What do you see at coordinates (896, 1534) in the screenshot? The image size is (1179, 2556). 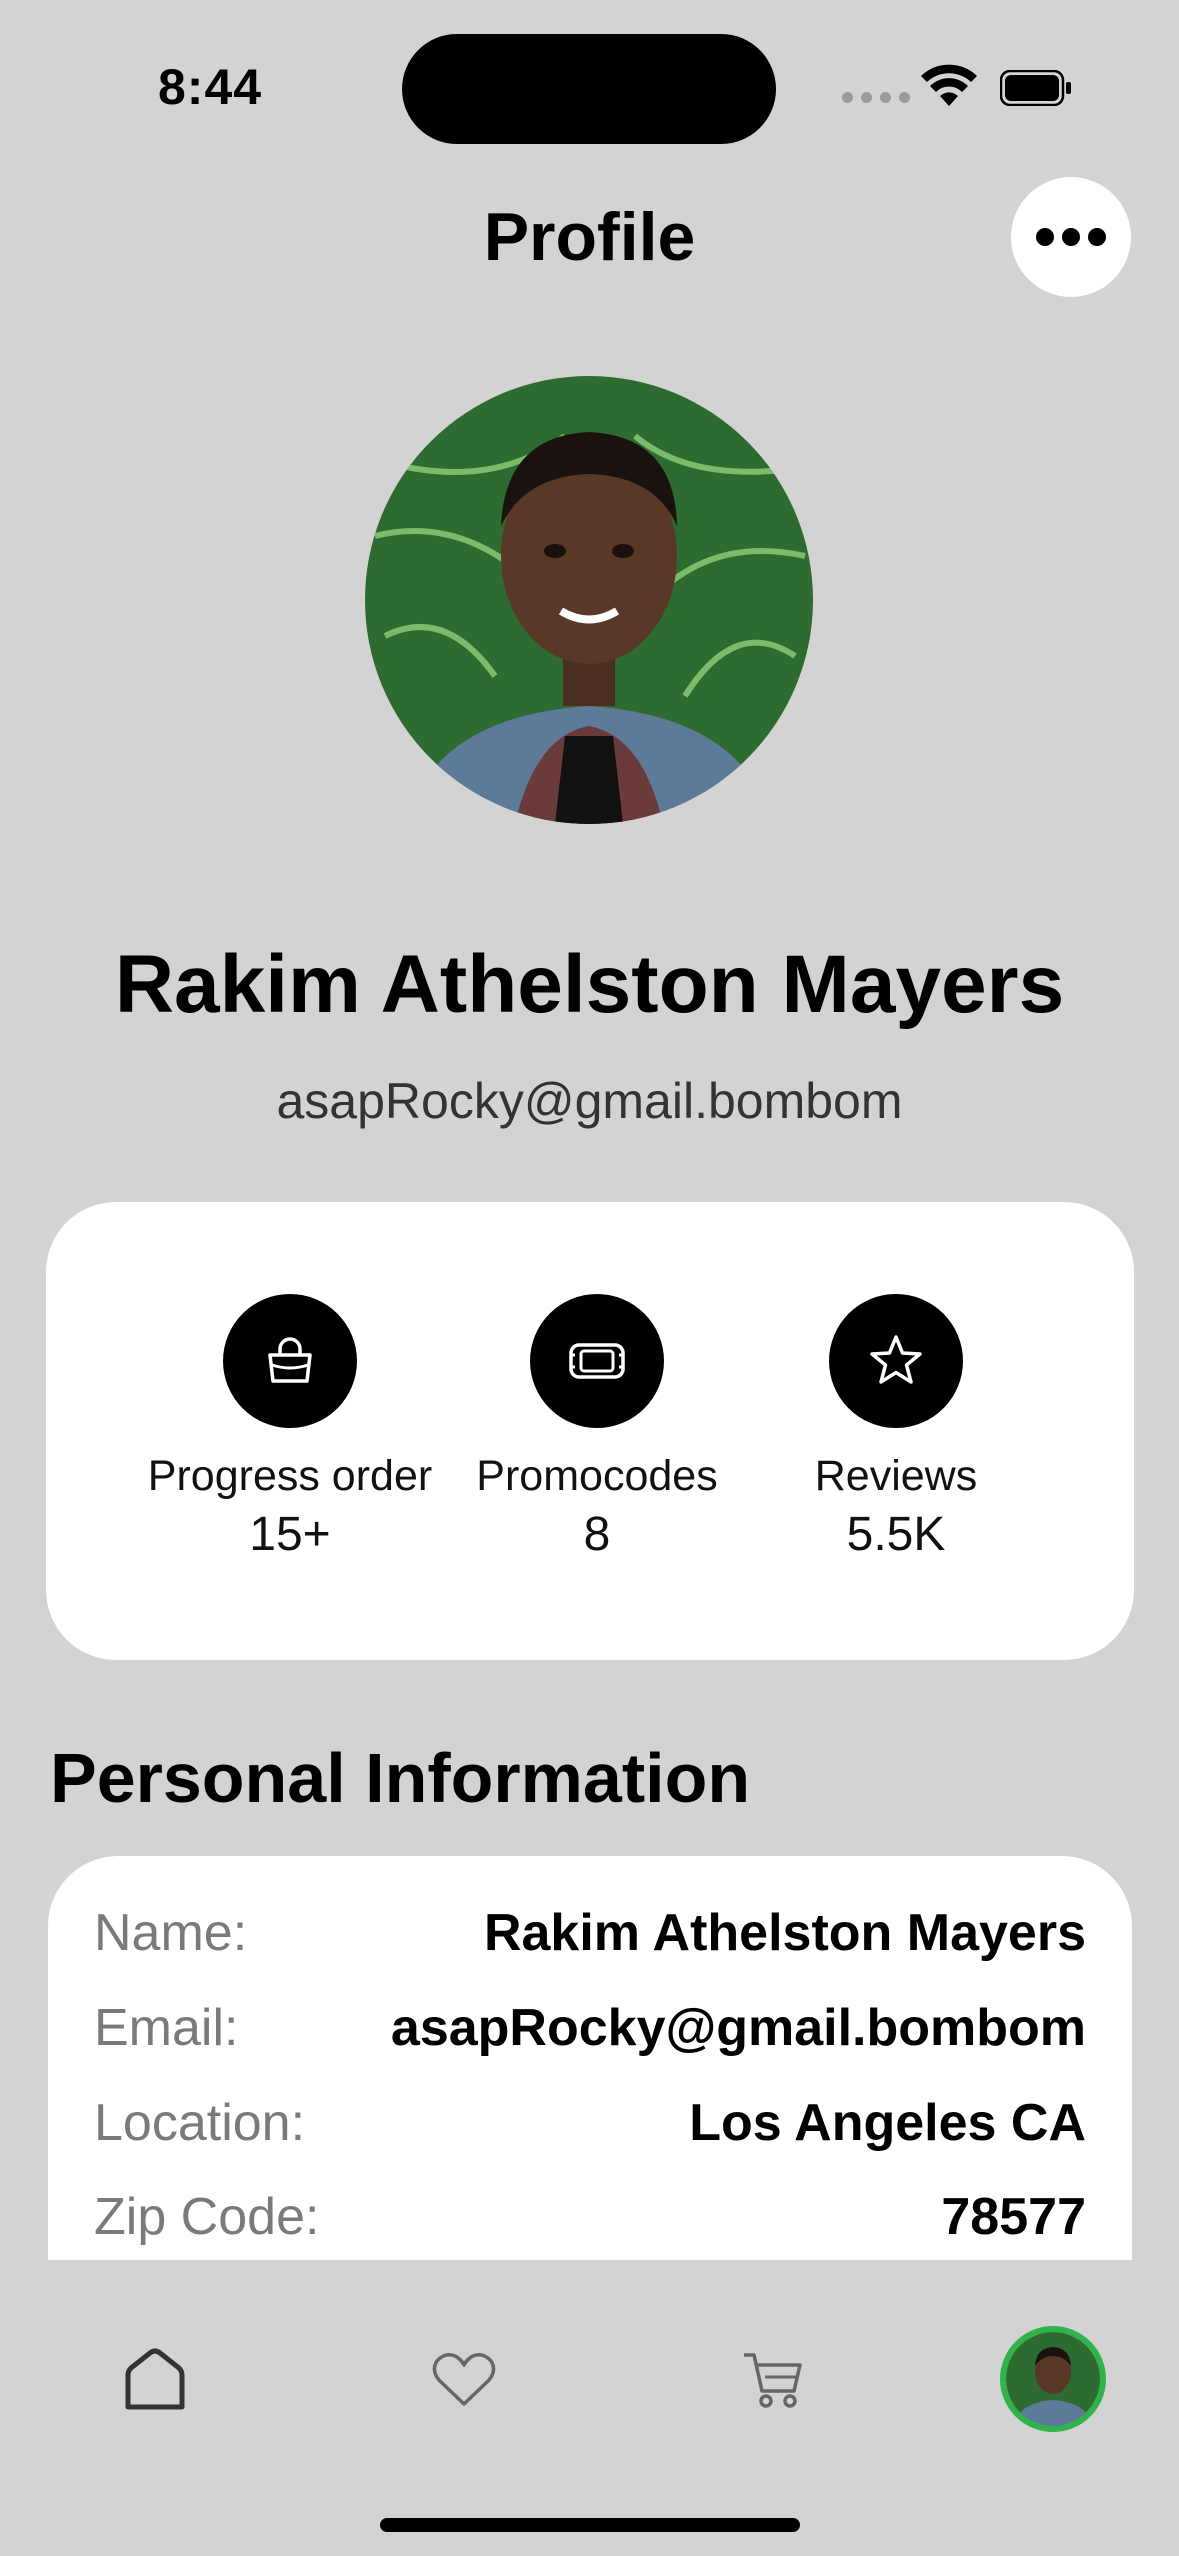 I see `stat-value: 5.5K` at bounding box center [896, 1534].